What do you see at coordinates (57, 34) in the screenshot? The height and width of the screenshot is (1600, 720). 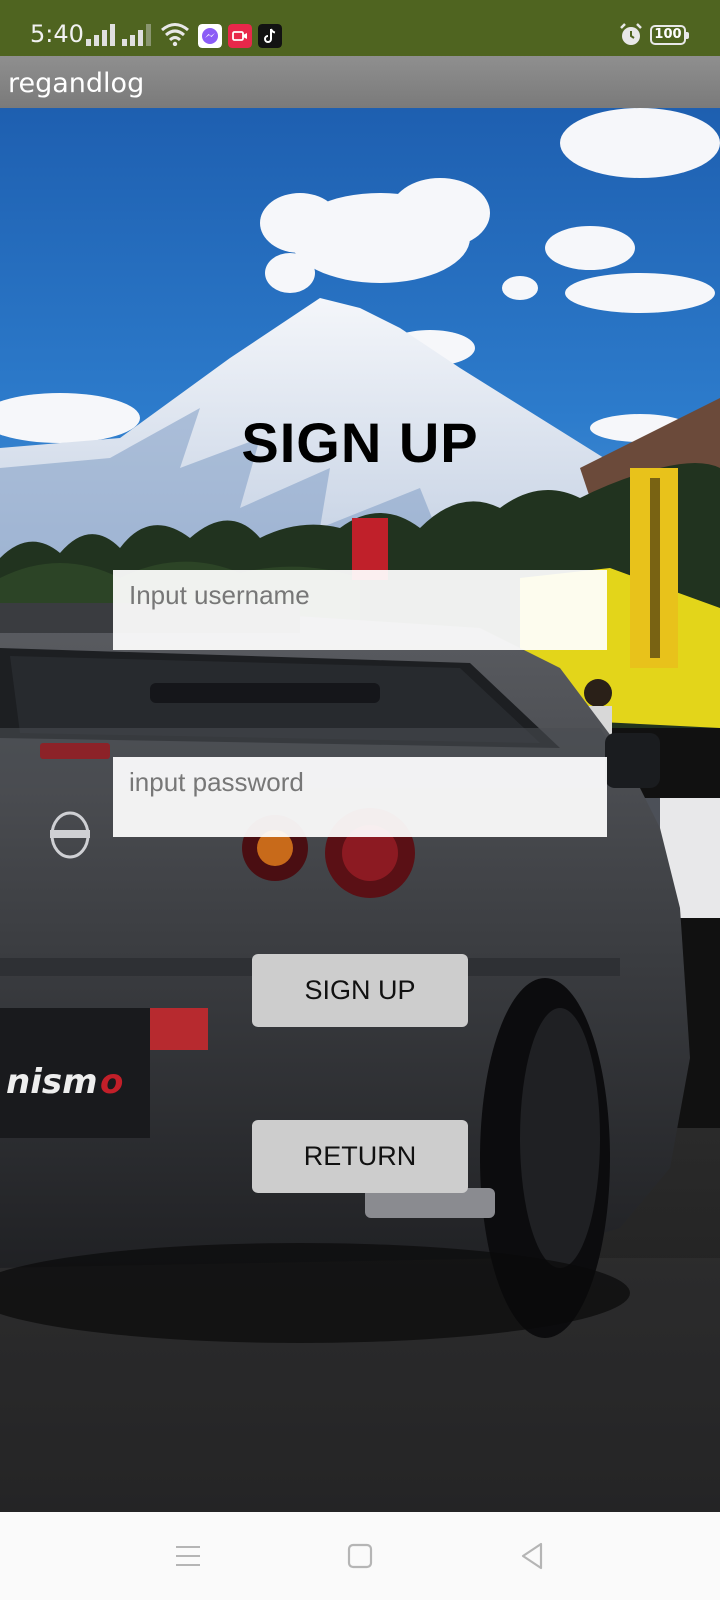 I see `status-time: 5:40` at bounding box center [57, 34].